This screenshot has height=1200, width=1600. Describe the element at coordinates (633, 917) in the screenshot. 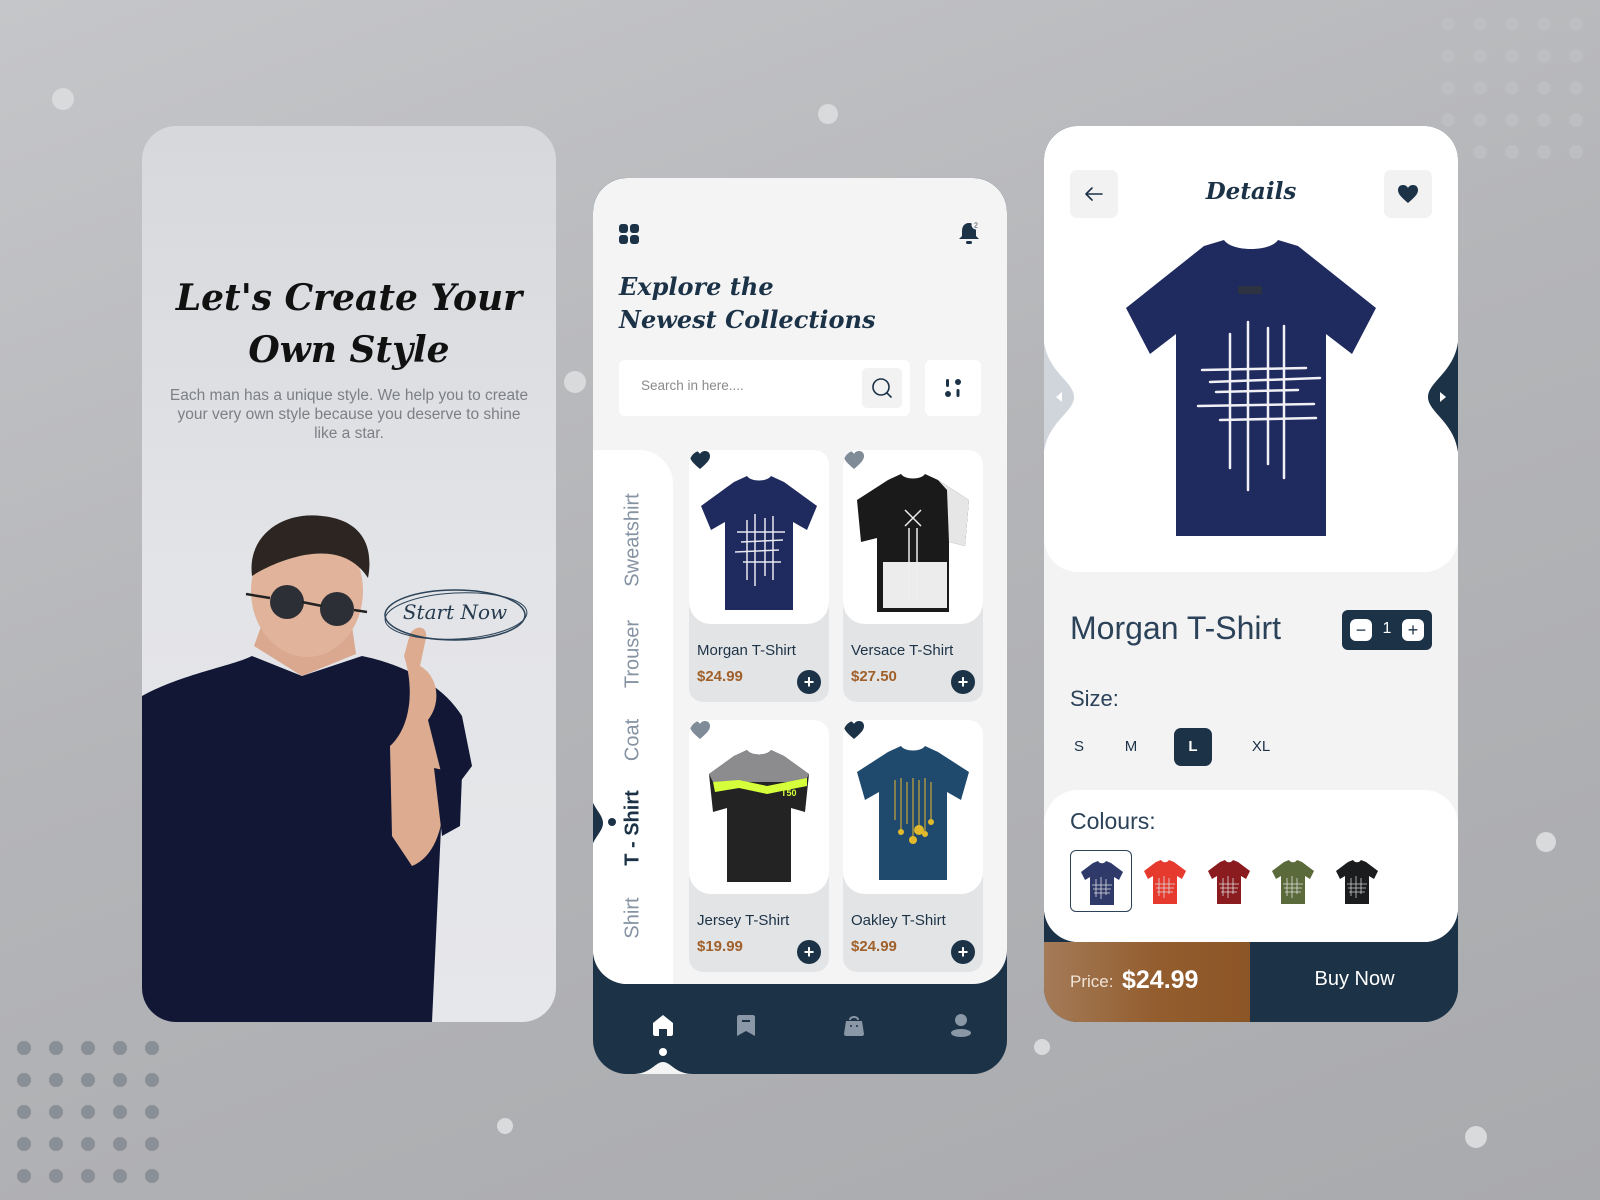

I see `category-shirt: Shirt` at that location.